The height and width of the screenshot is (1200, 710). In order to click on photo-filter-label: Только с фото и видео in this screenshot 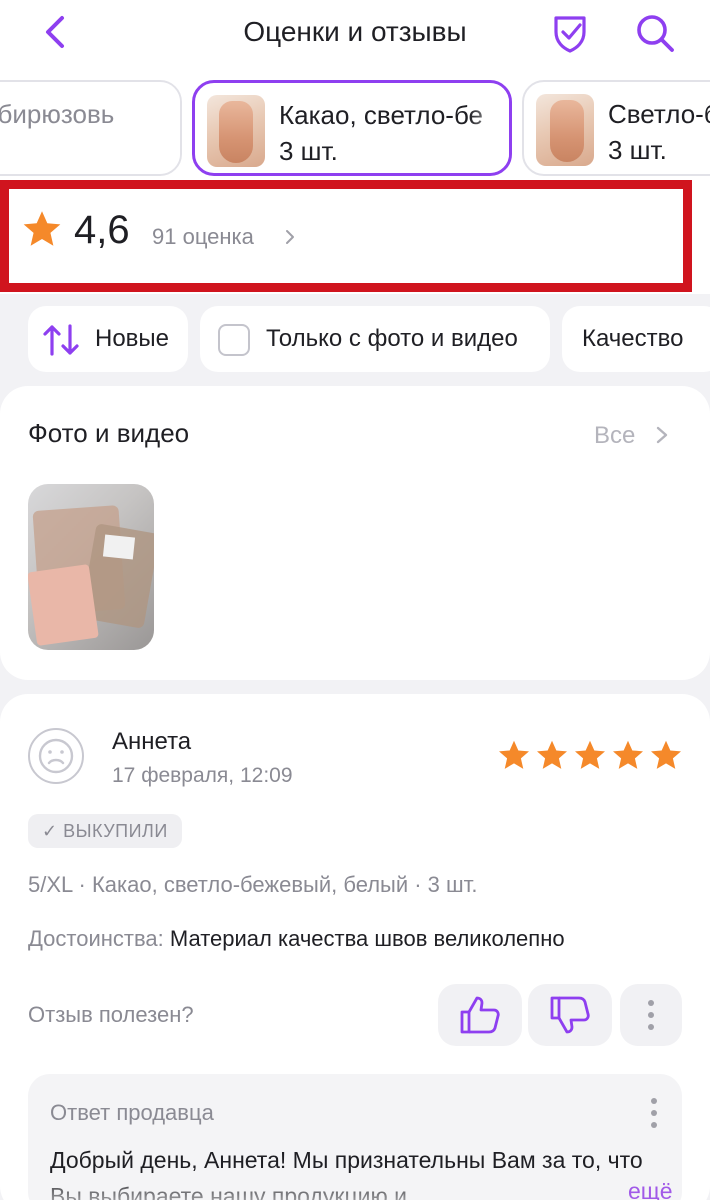, I will do `click(392, 338)`.